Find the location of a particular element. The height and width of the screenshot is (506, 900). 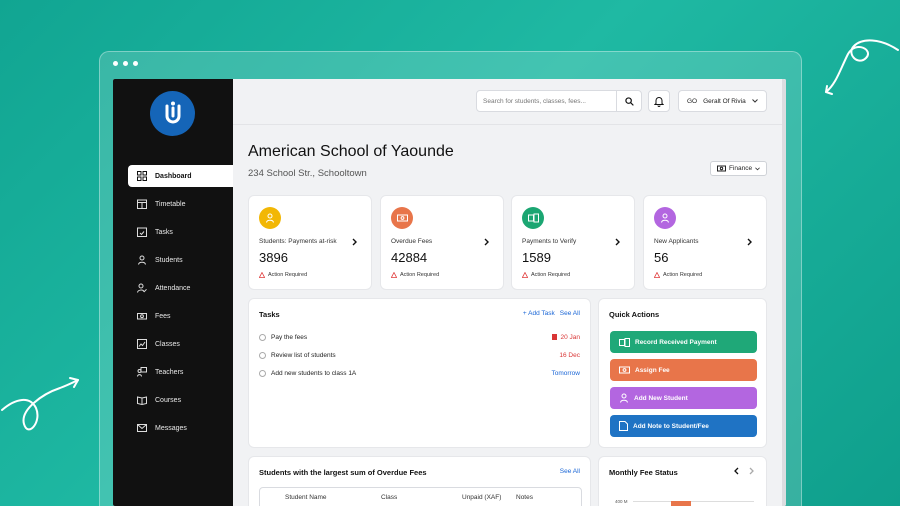

tasks-actions: + Add Task See All is located at coordinates (551, 313).